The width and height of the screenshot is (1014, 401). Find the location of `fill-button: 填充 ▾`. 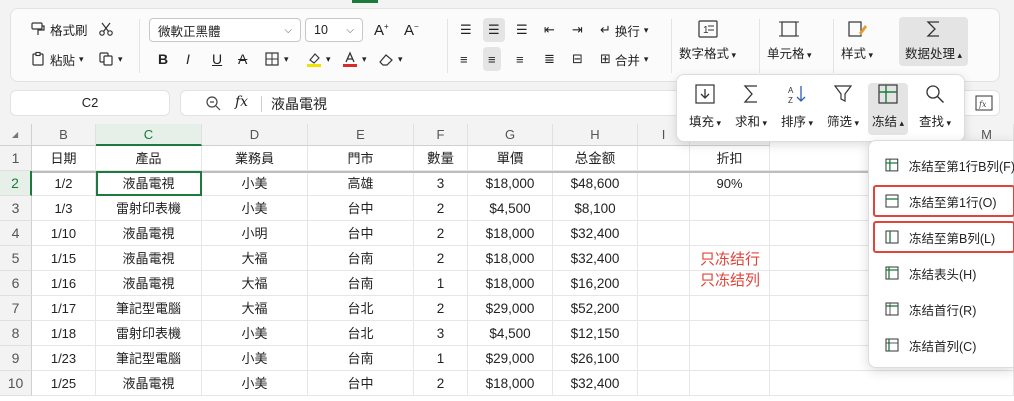

fill-button: 填充 ▾ is located at coordinates (705, 109).